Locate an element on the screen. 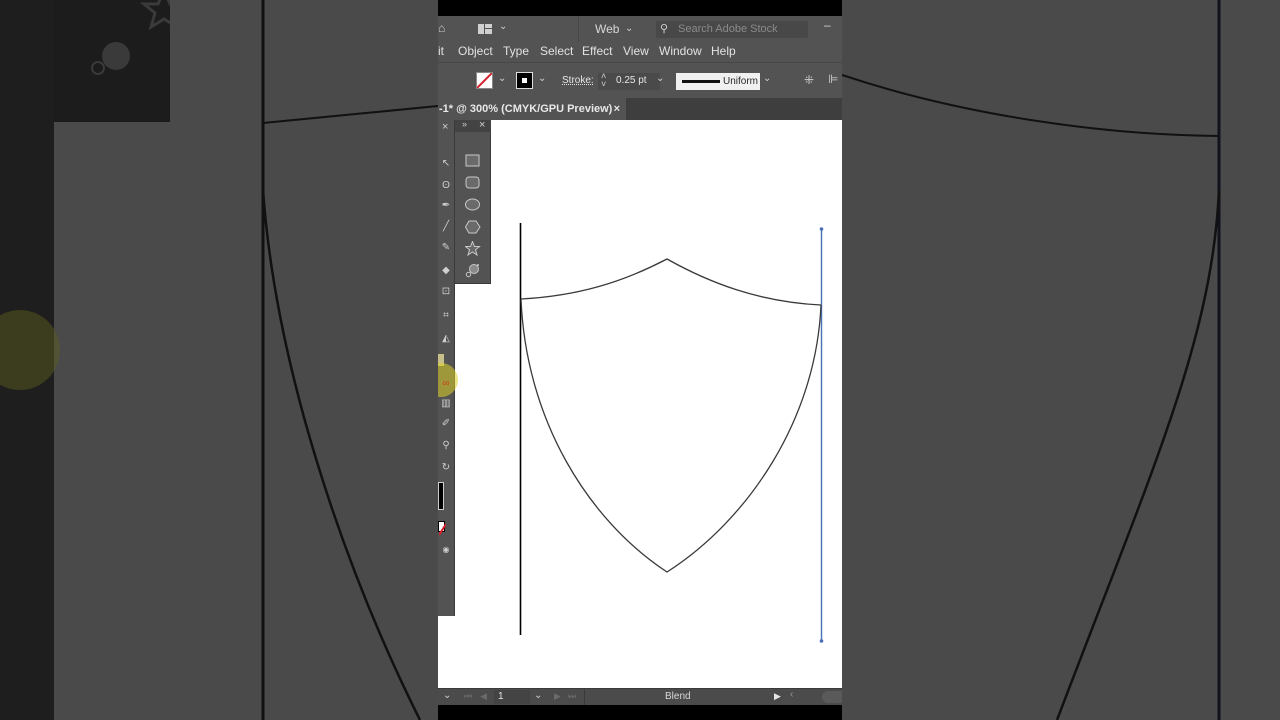 Image resolution: width=1280 pixels, height=720 pixels. profile-chevron-icon: ⌄ is located at coordinates (767, 78).